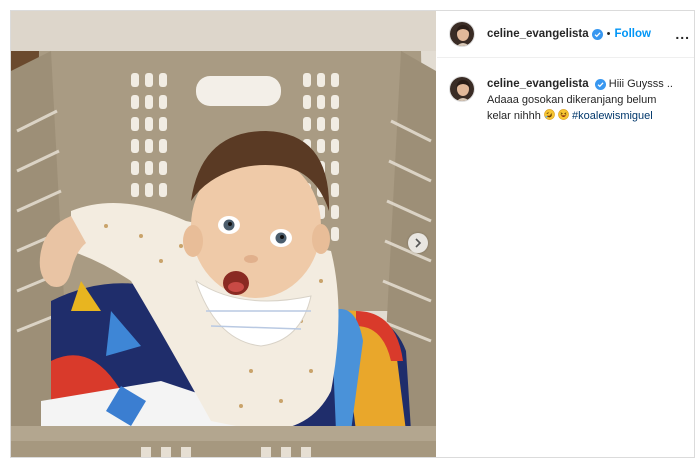  I want to click on chevron-right-icon, so click(418, 243).